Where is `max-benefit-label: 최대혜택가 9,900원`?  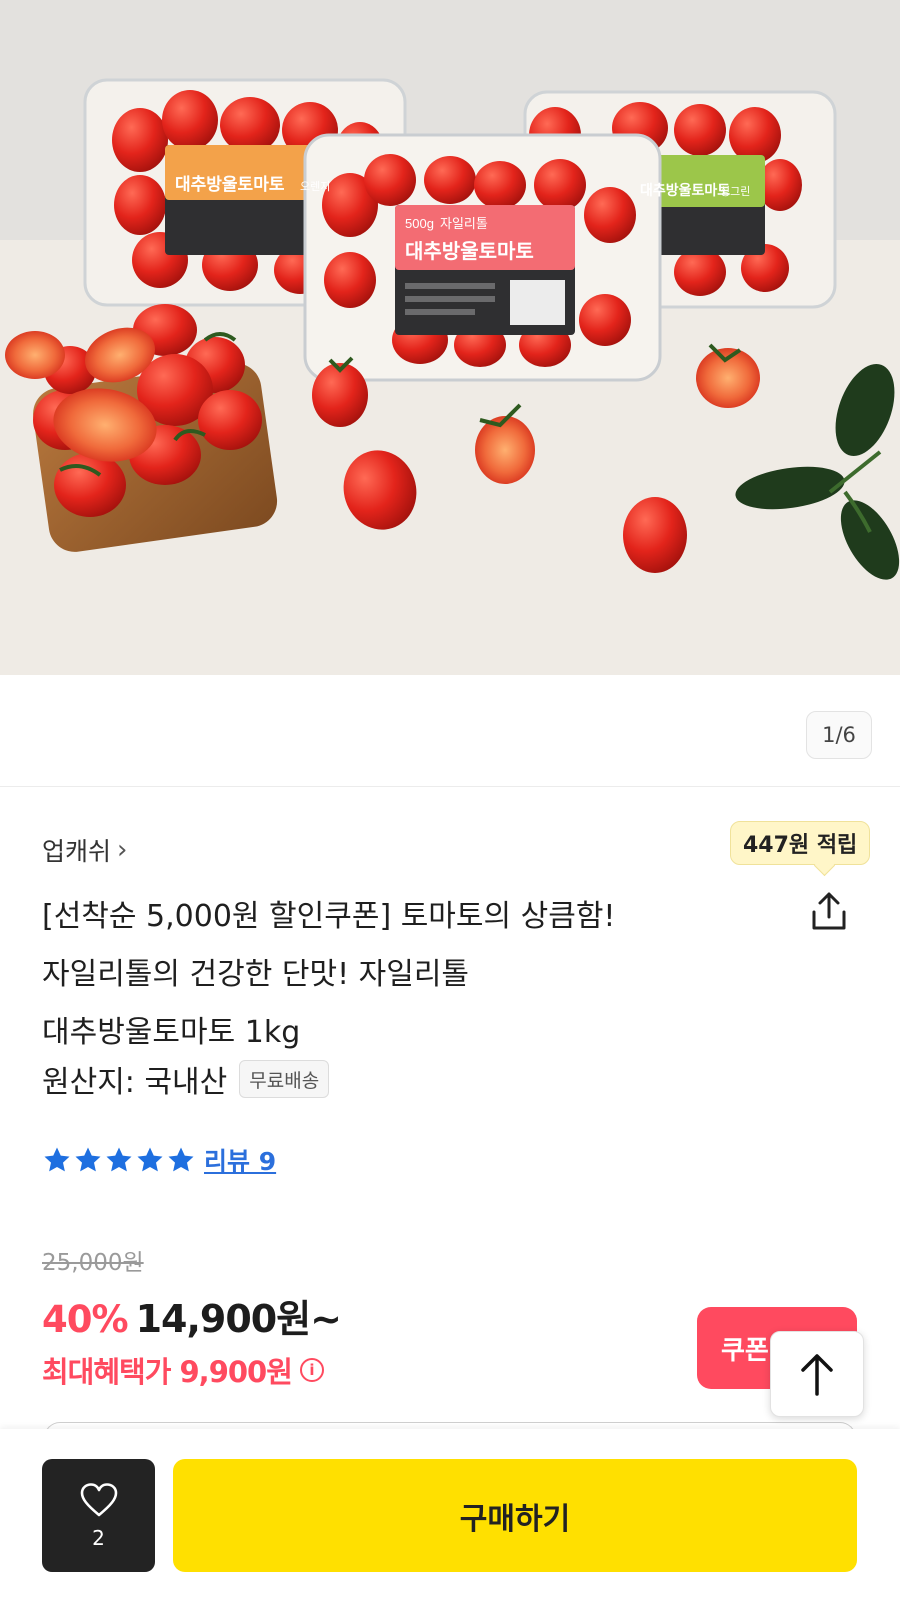
max-benefit-label: 최대혜택가 9,900원 is located at coordinates (167, 1372).